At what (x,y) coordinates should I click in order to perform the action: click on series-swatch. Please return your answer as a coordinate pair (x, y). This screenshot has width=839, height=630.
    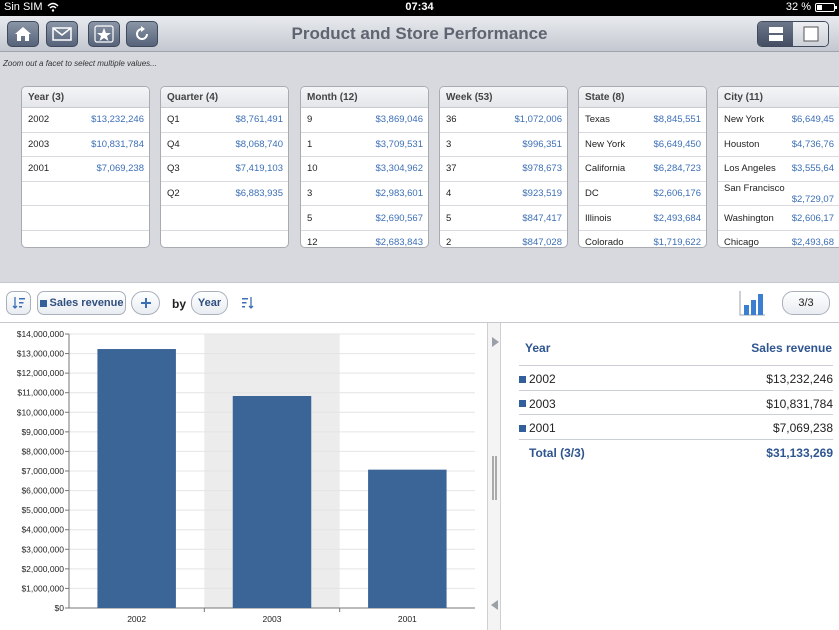
    Looking at the image, I should click on (522, 428).